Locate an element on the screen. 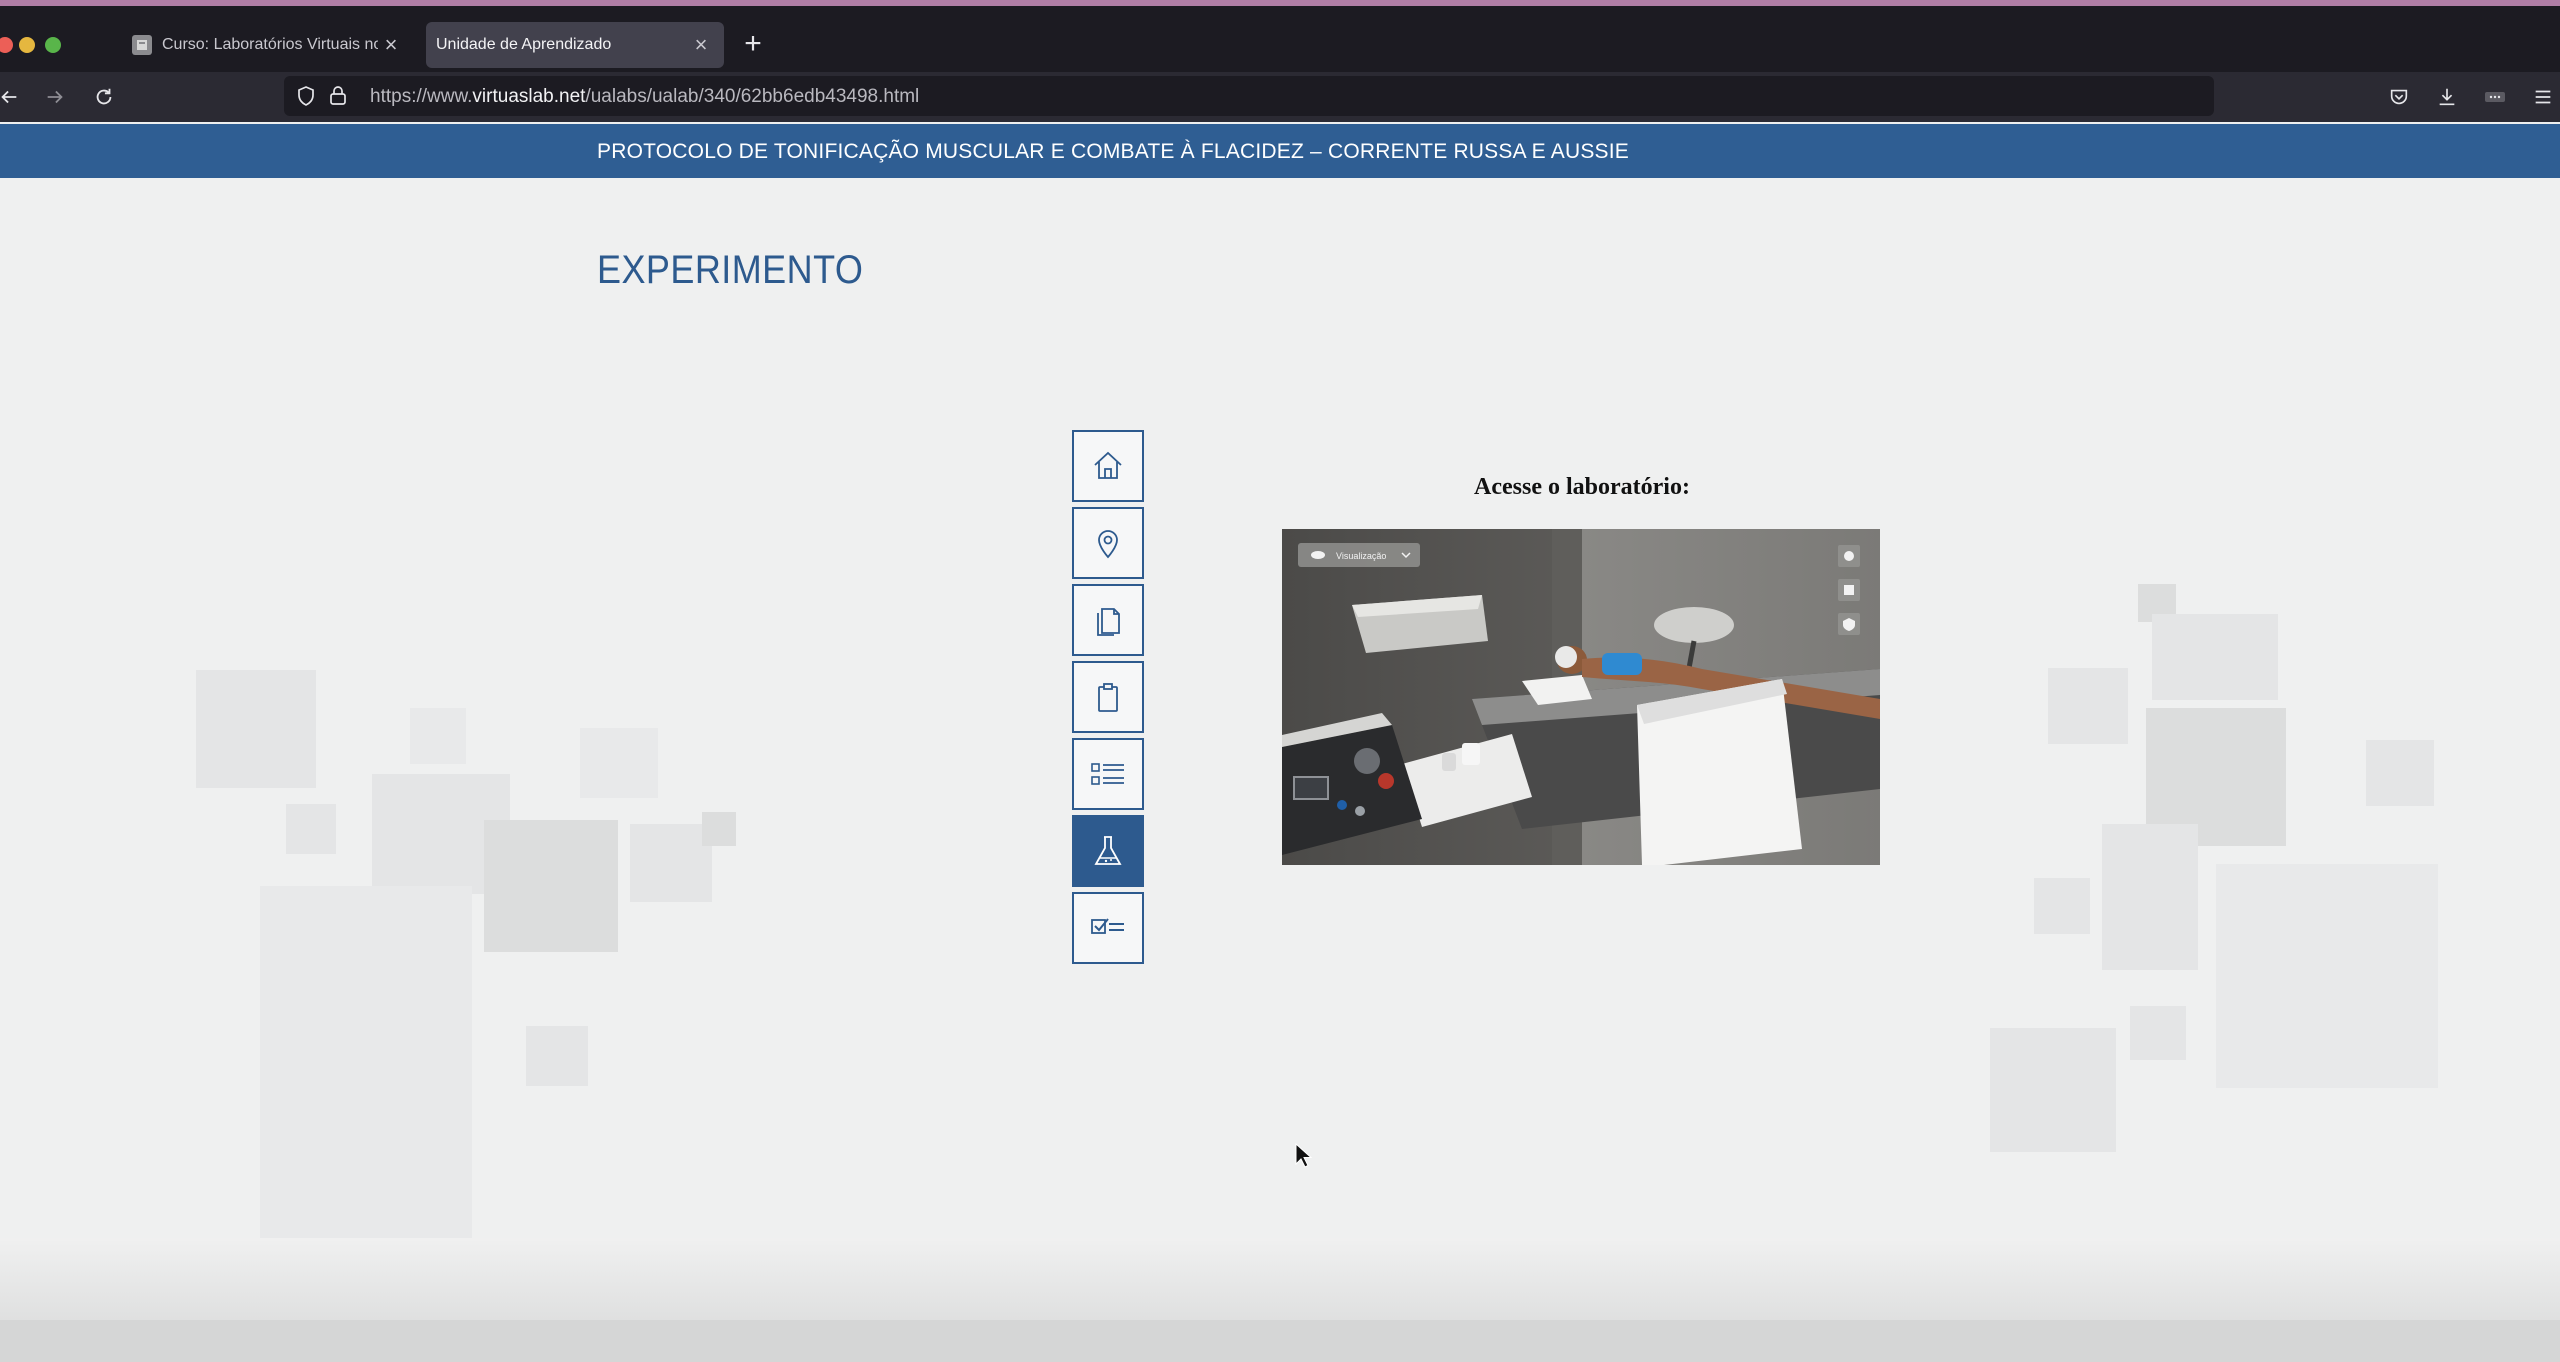 The width and height of the screenshot is (2560, 1362). window-close-button is located at coordinates (6, 45).